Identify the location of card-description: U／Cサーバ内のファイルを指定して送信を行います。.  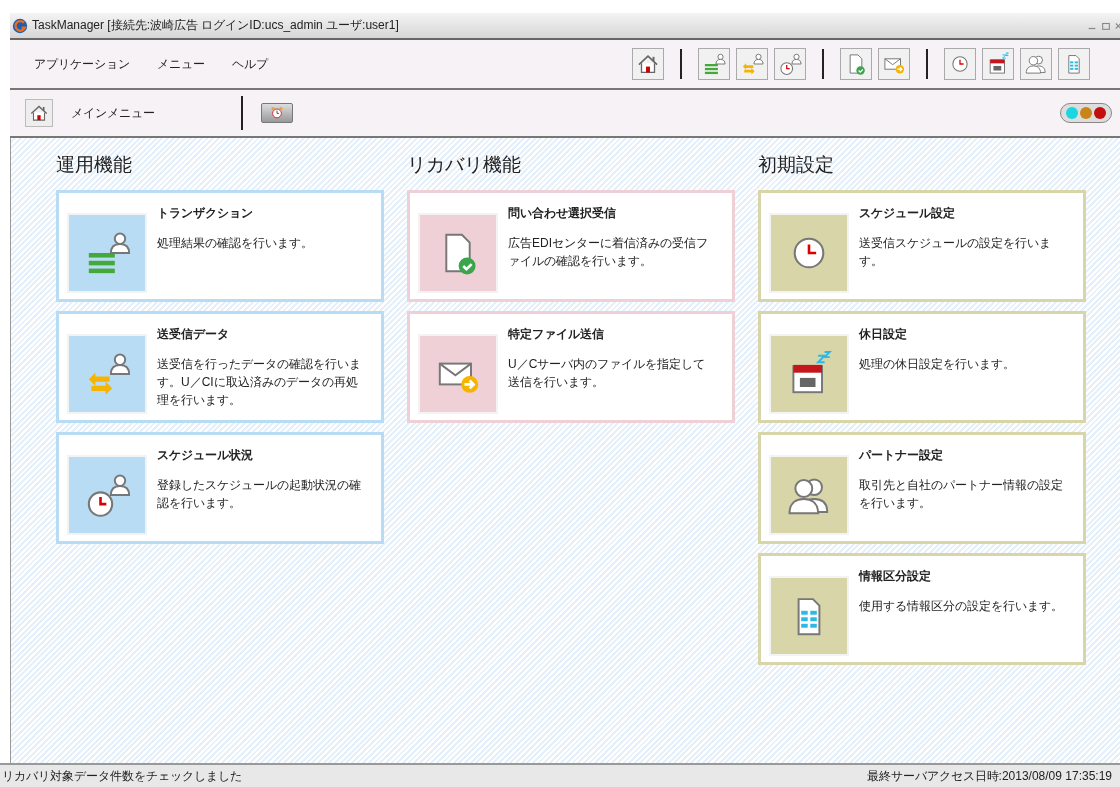
(607, 373).